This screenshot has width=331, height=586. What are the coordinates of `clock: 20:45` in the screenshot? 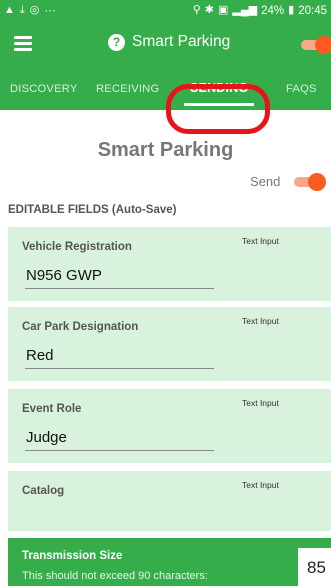 It's located at (312, 10).